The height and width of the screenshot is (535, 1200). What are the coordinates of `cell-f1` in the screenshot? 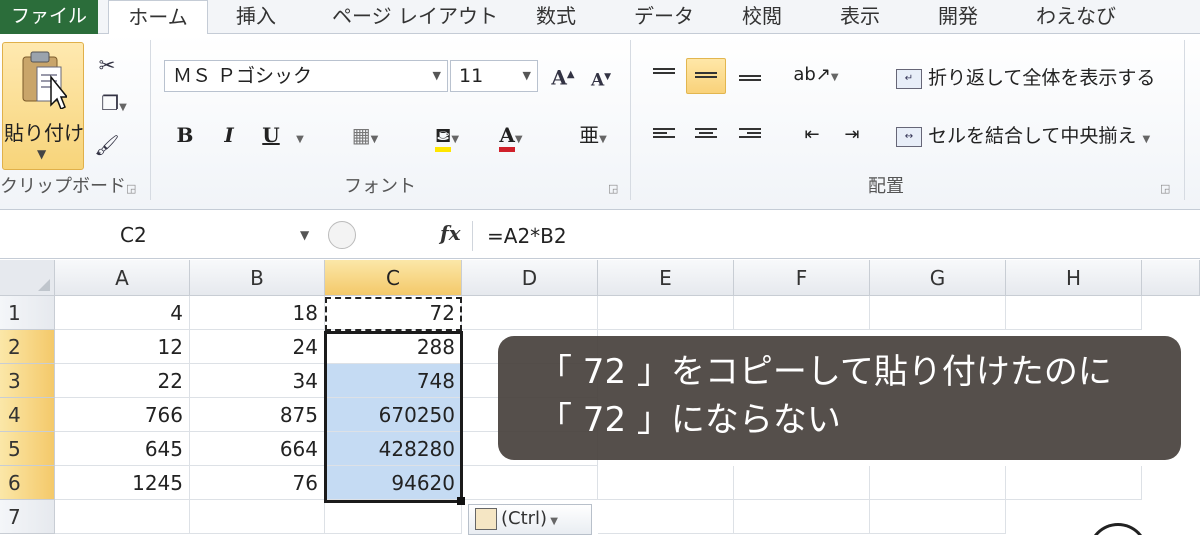 It's located at (802, 313).